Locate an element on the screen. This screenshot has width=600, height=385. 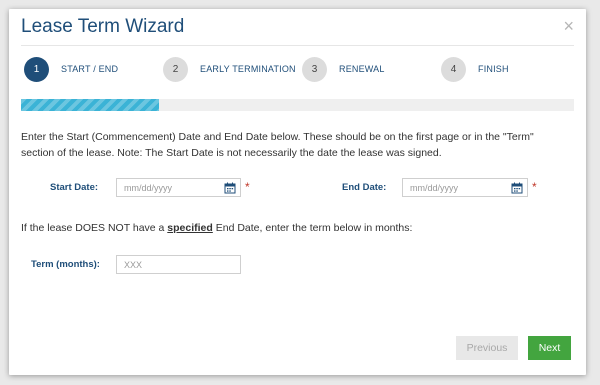
end-date-label: End Date: is located at coordinates (364, 187).